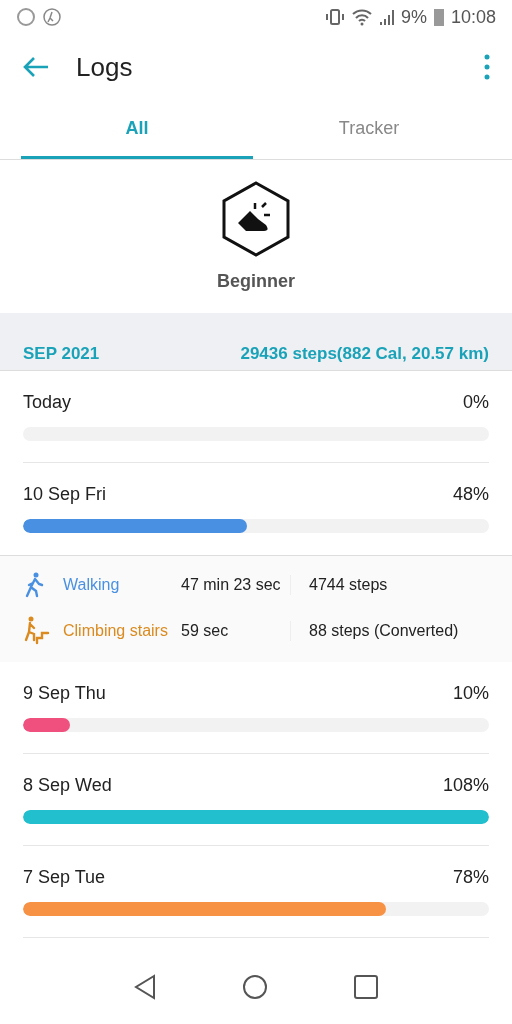  I want to click on day-percent: 108%, so click(465, 785).